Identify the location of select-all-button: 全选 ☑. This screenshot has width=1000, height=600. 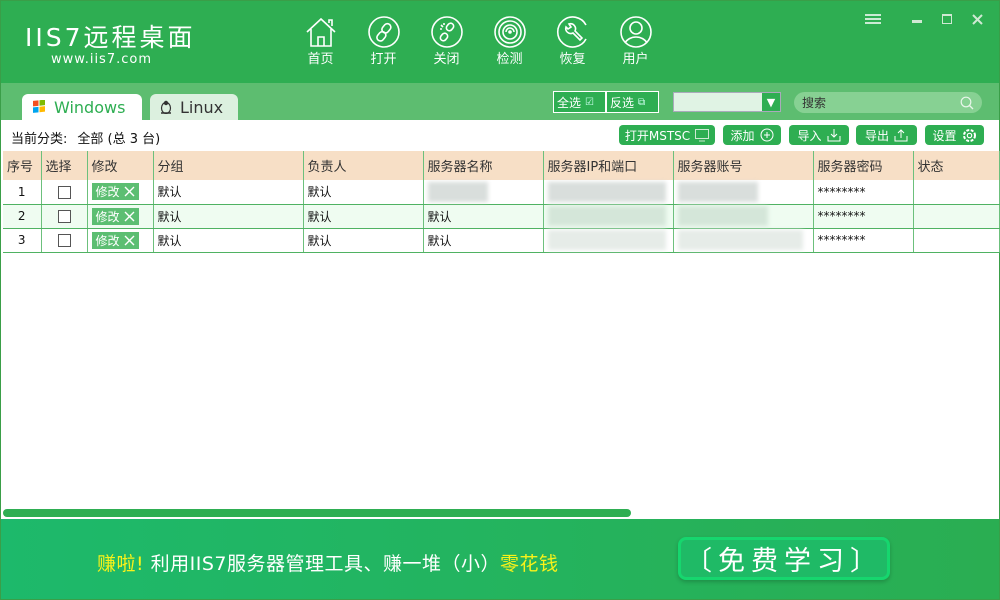
(579, 102).